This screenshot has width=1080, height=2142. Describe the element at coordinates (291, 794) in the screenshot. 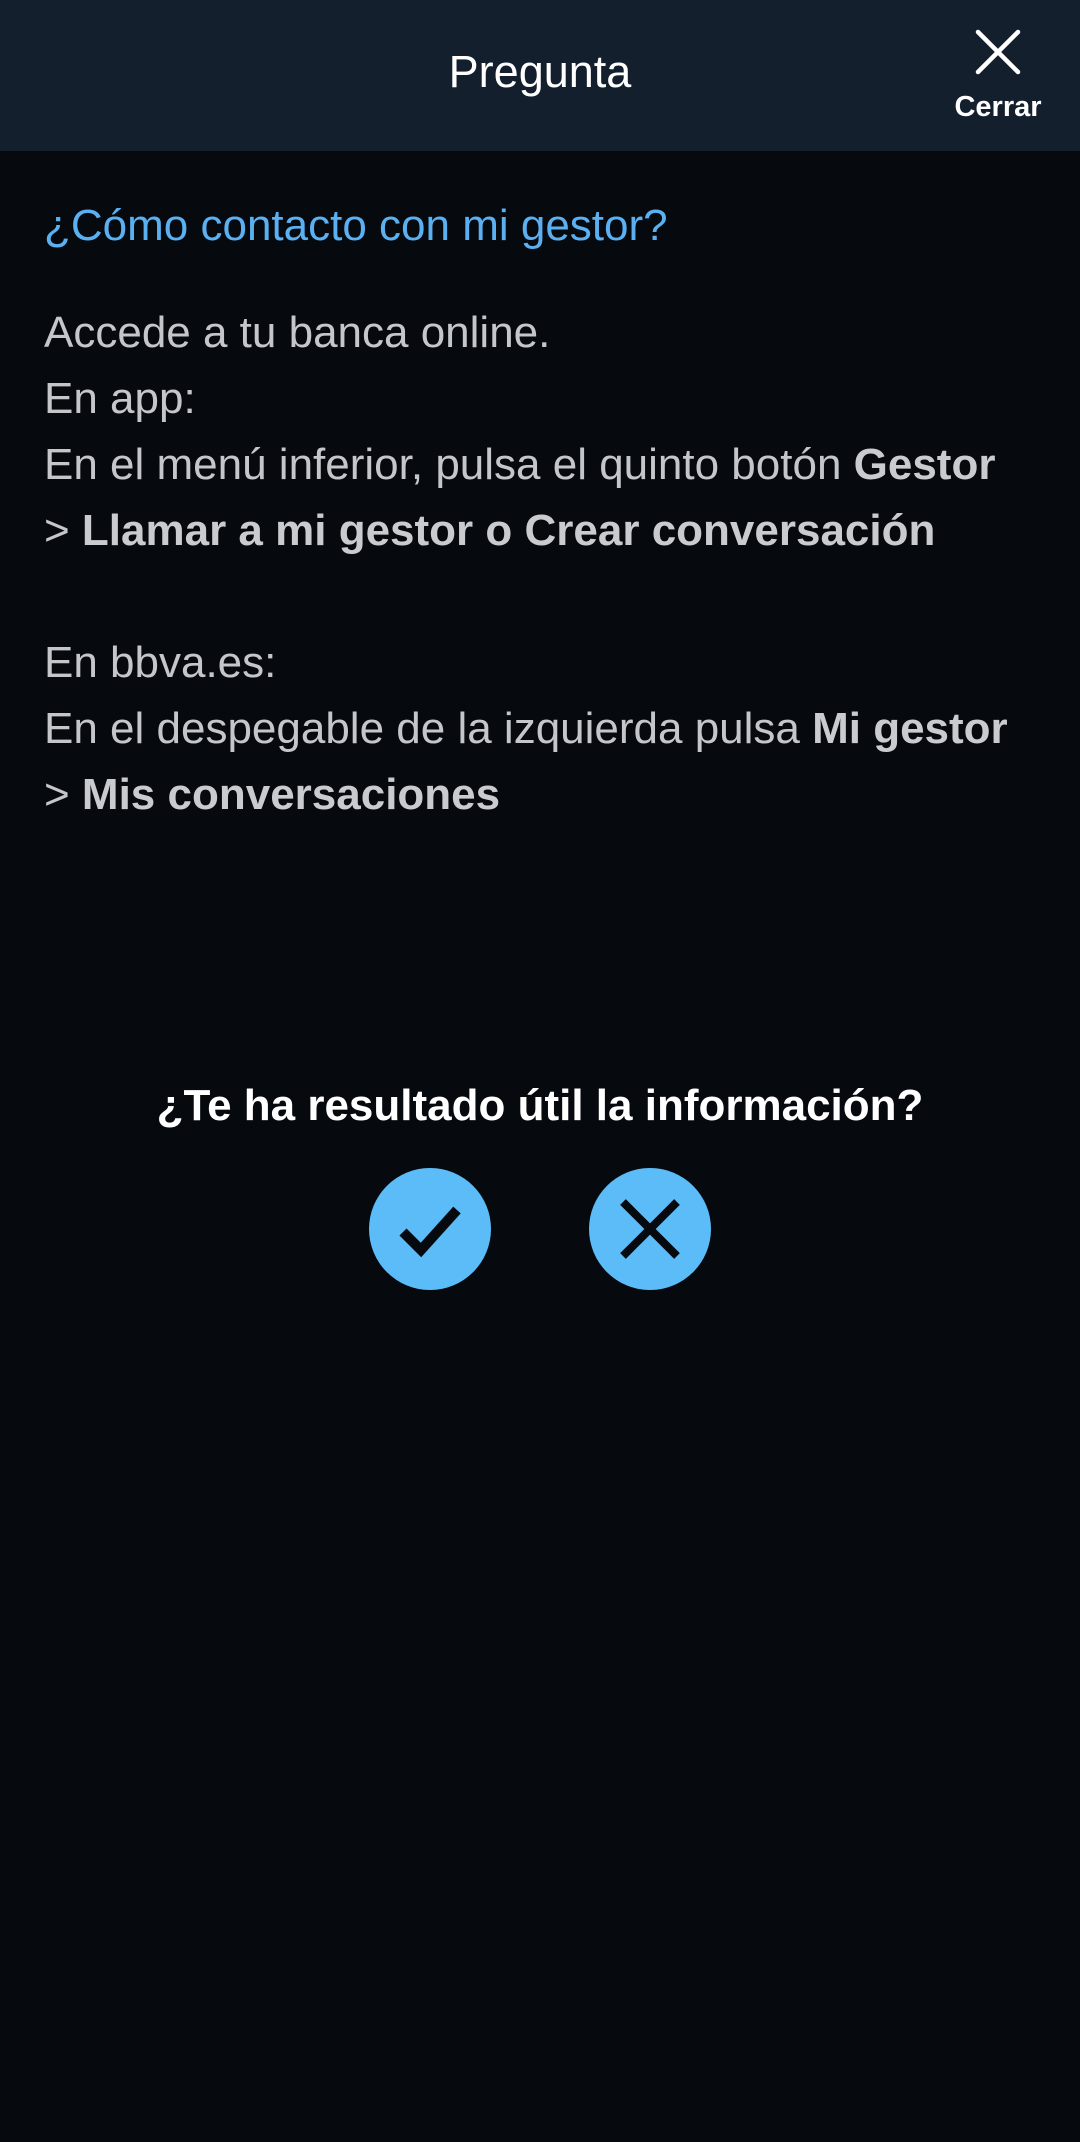

I see `answer-bold-text: Mis conversaciones` at that location.